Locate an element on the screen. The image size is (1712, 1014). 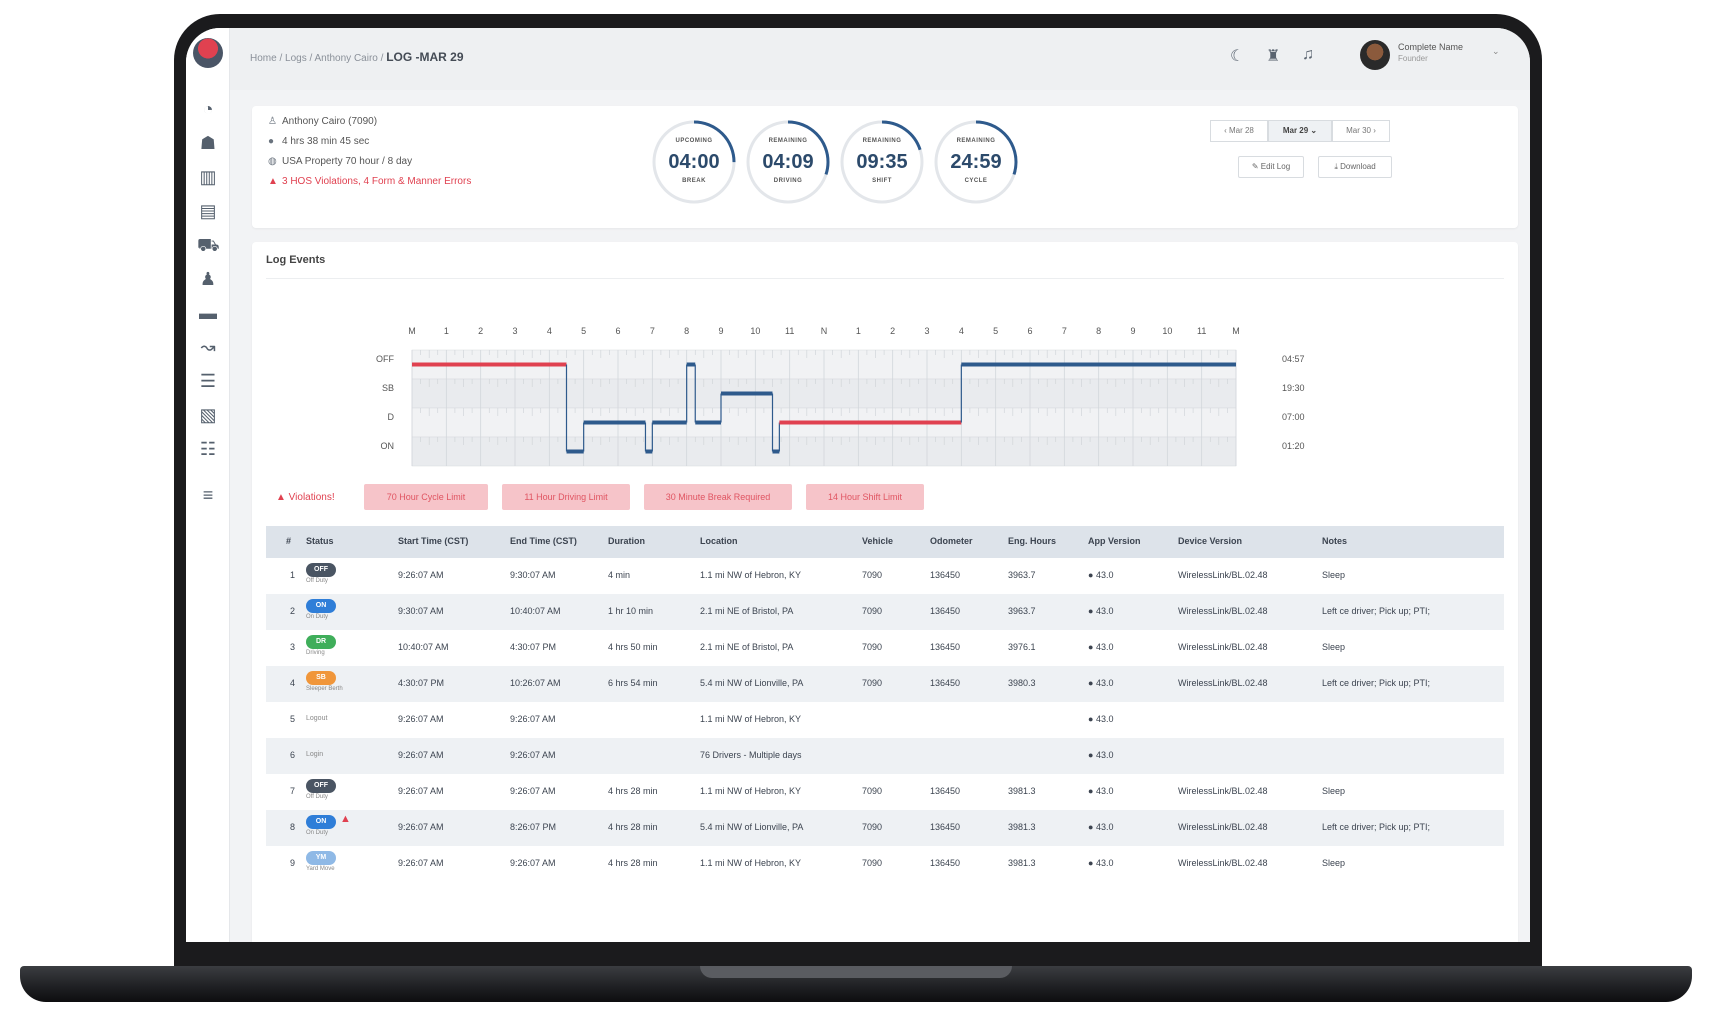
person-icon: ♙ is located at coordinates (272, 121).